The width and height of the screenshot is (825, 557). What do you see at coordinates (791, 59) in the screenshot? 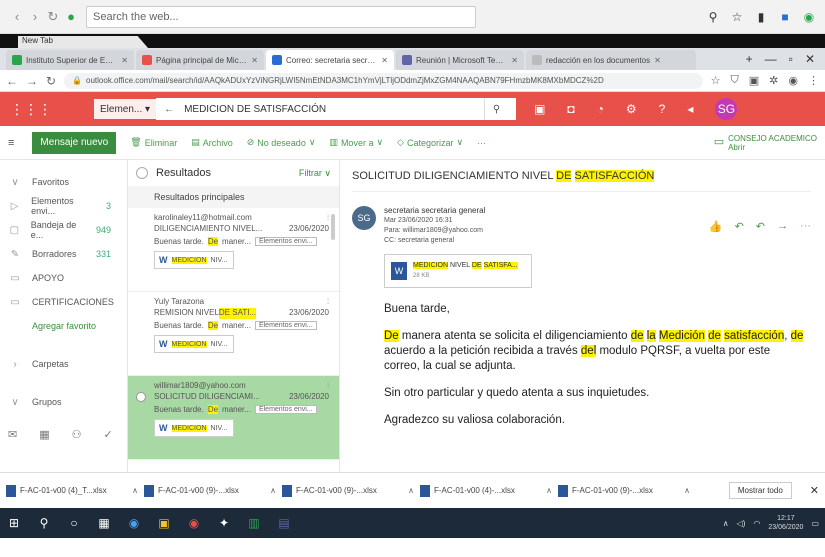
I see `maximize-icon: ▫` at bounding box center [791, 59].